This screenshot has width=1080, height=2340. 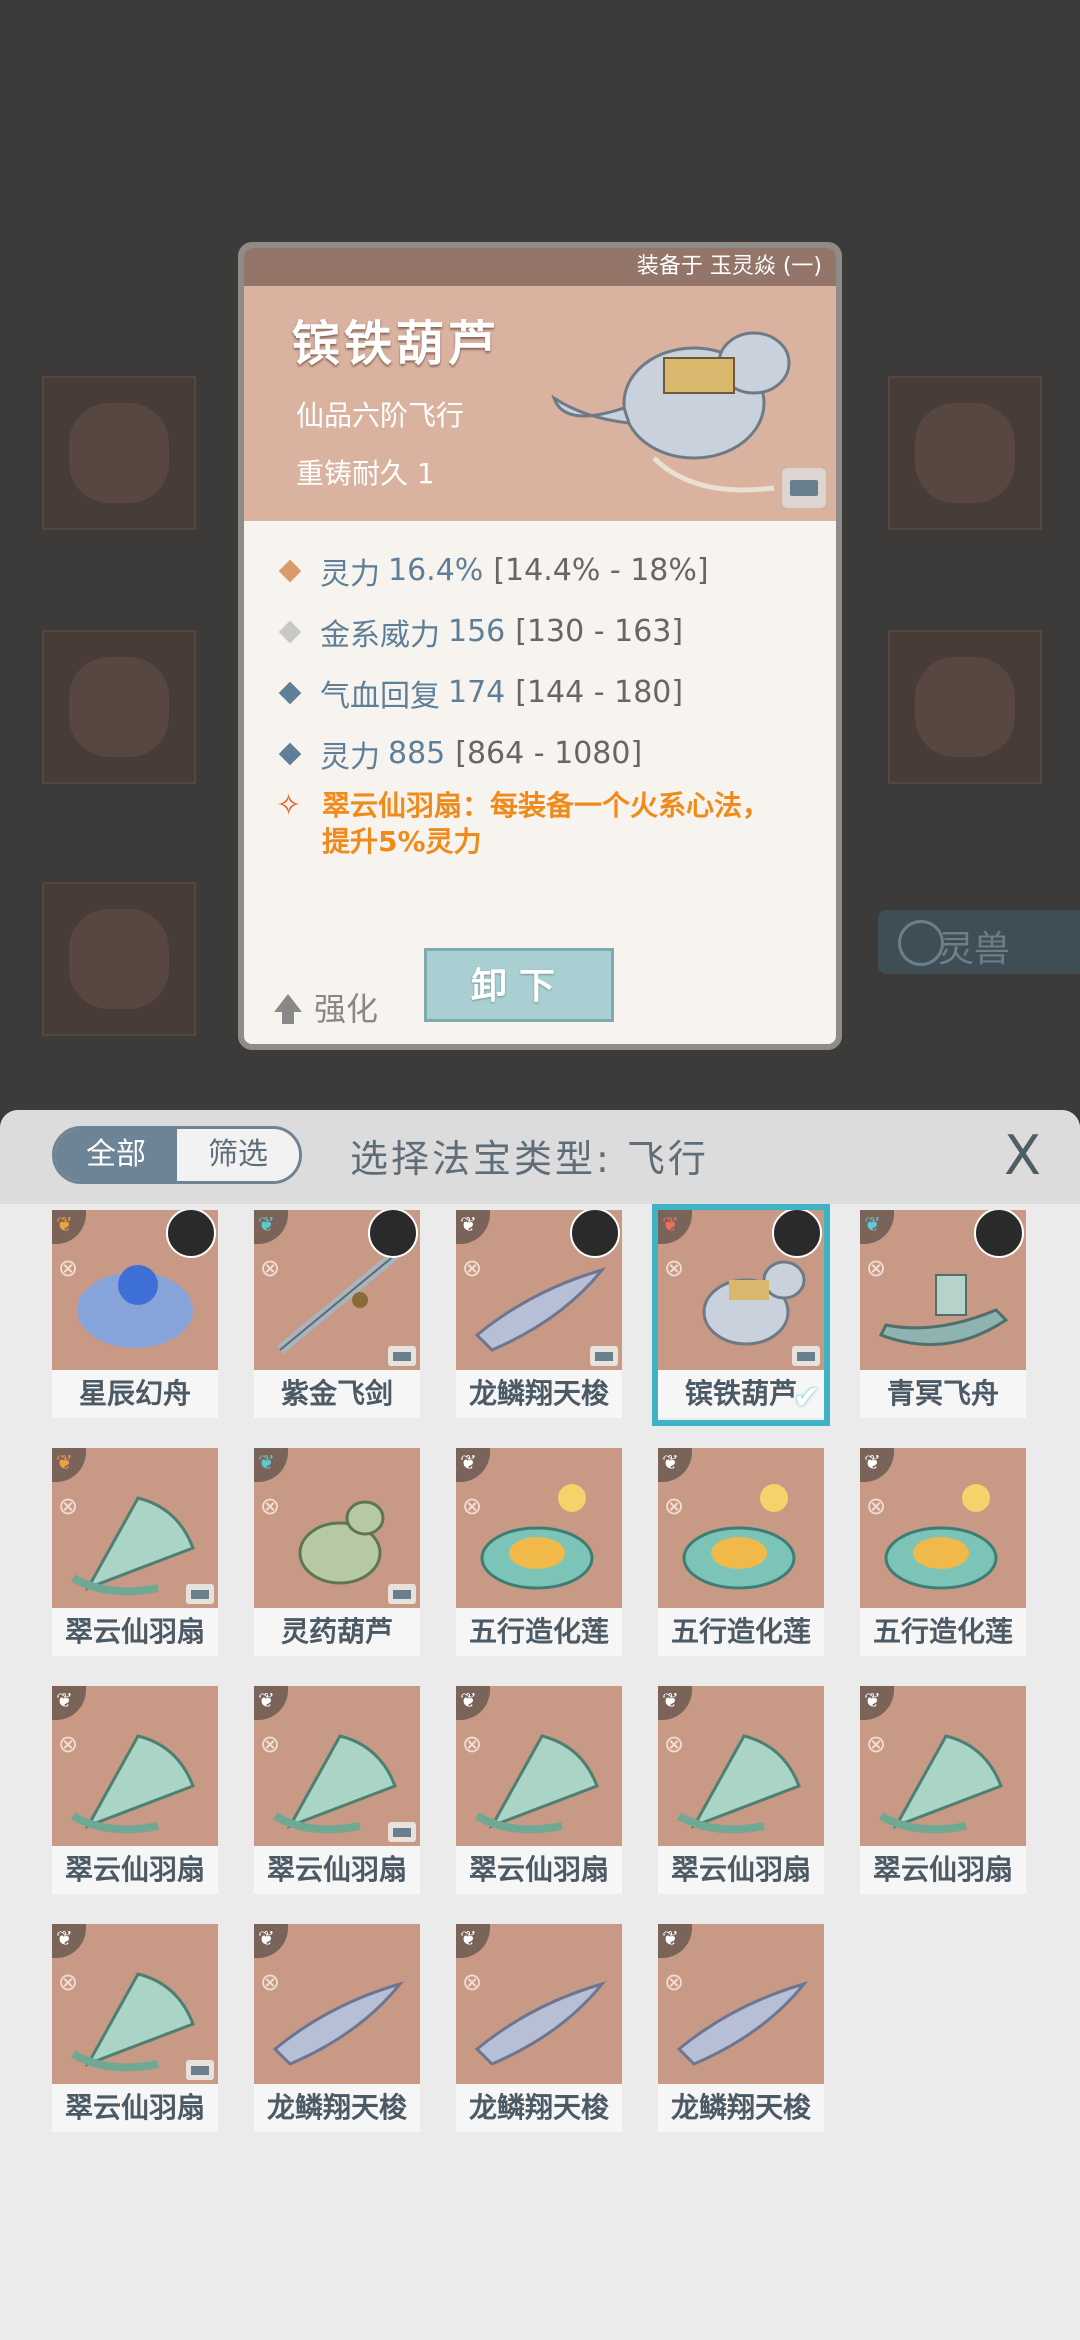 I want to click on item-card: ❦ ⊗ 灵药葫芦, so click(x=337, y=1553).